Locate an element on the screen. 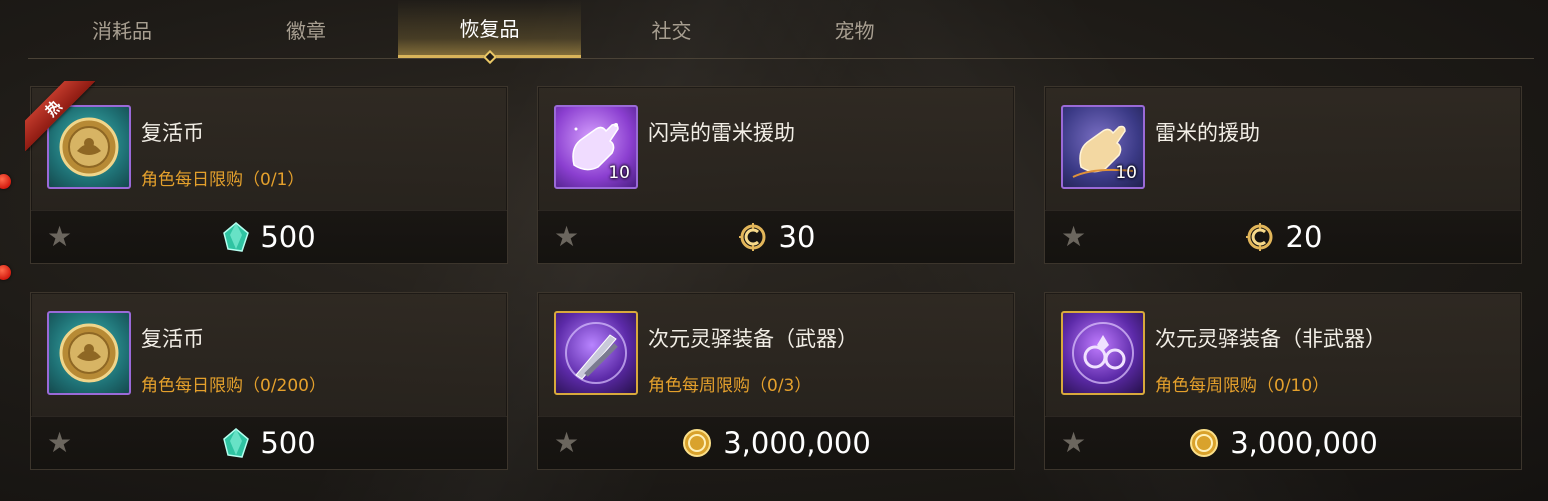 The width and height of the screenshot is (1548, 501). shop-item-card: 复活币 角色每日限购（0/200） ★ 500 is located at coordinates (269, 381).